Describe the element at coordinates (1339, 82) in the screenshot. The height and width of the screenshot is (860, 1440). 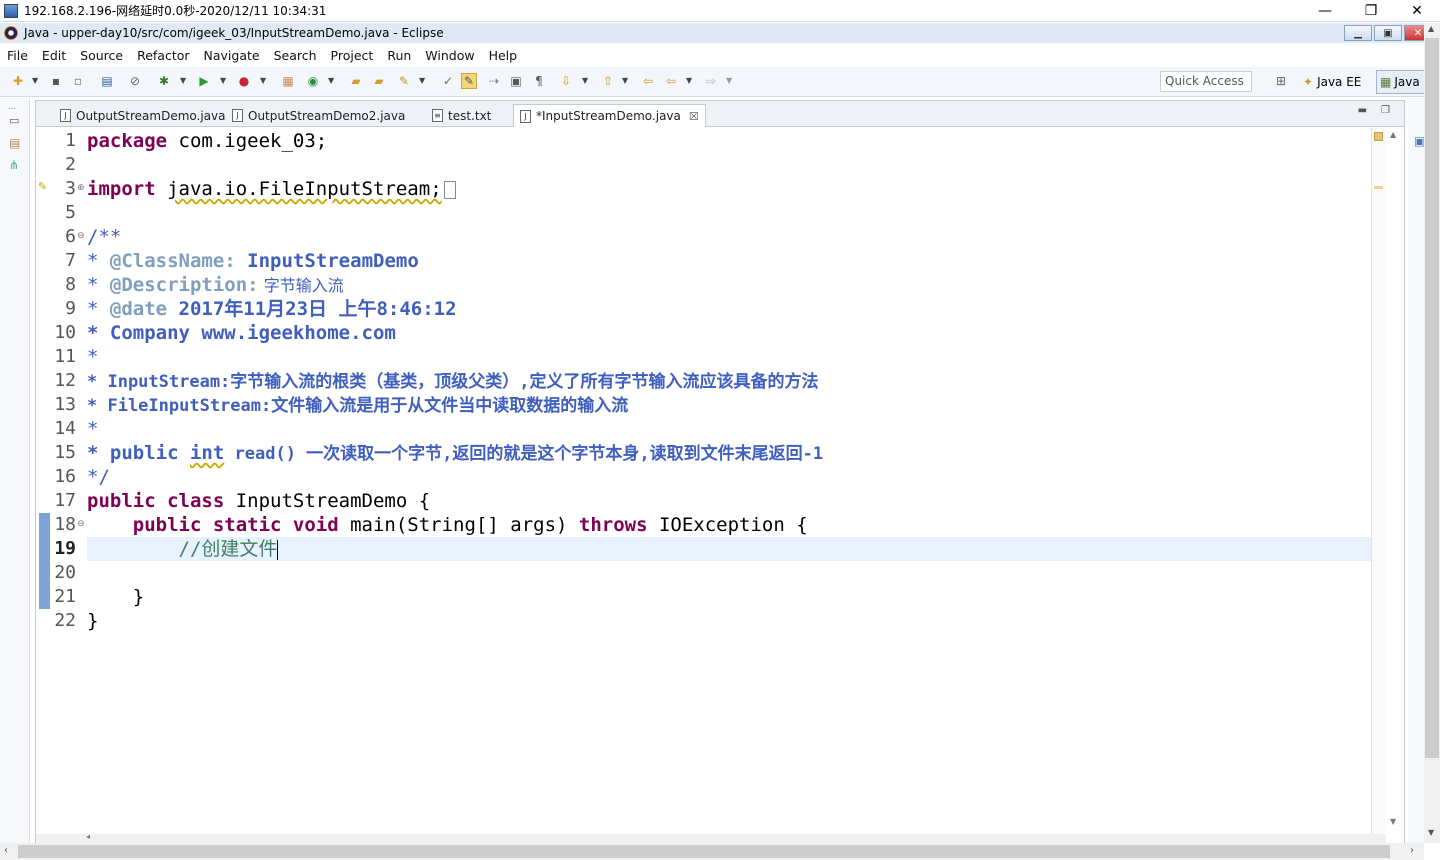
I see `perspective-java-ee-label: Java EE` at that location.